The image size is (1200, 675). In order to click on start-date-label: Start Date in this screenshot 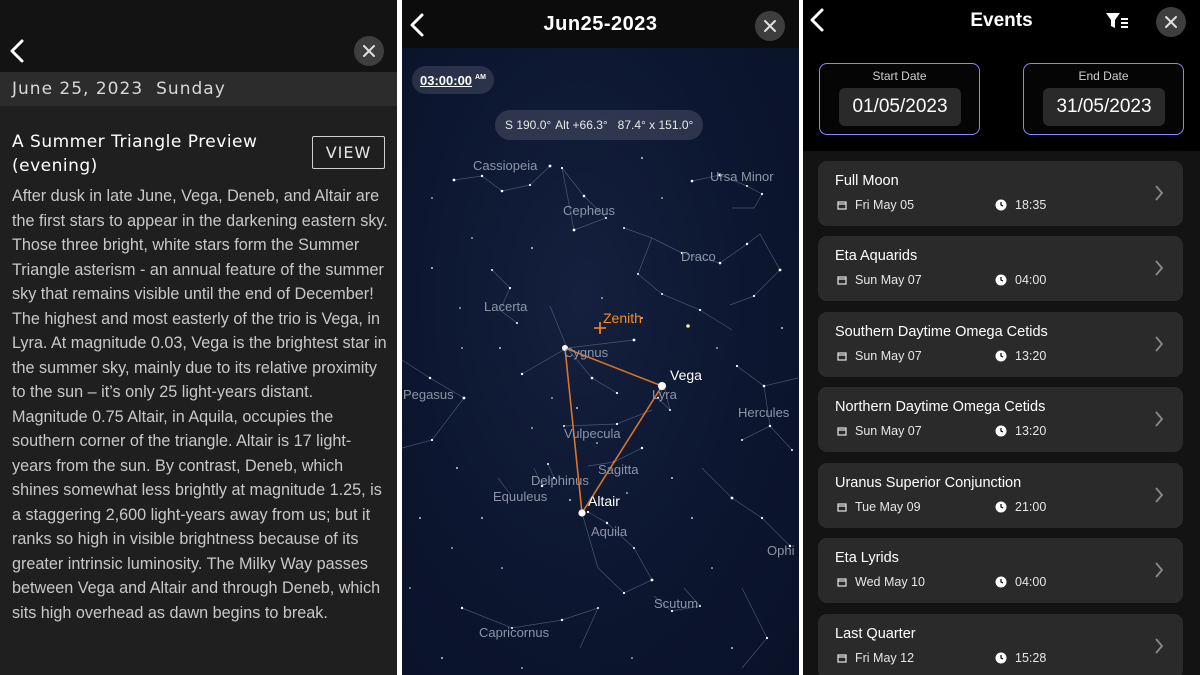, I will do `click(899, 76)`.